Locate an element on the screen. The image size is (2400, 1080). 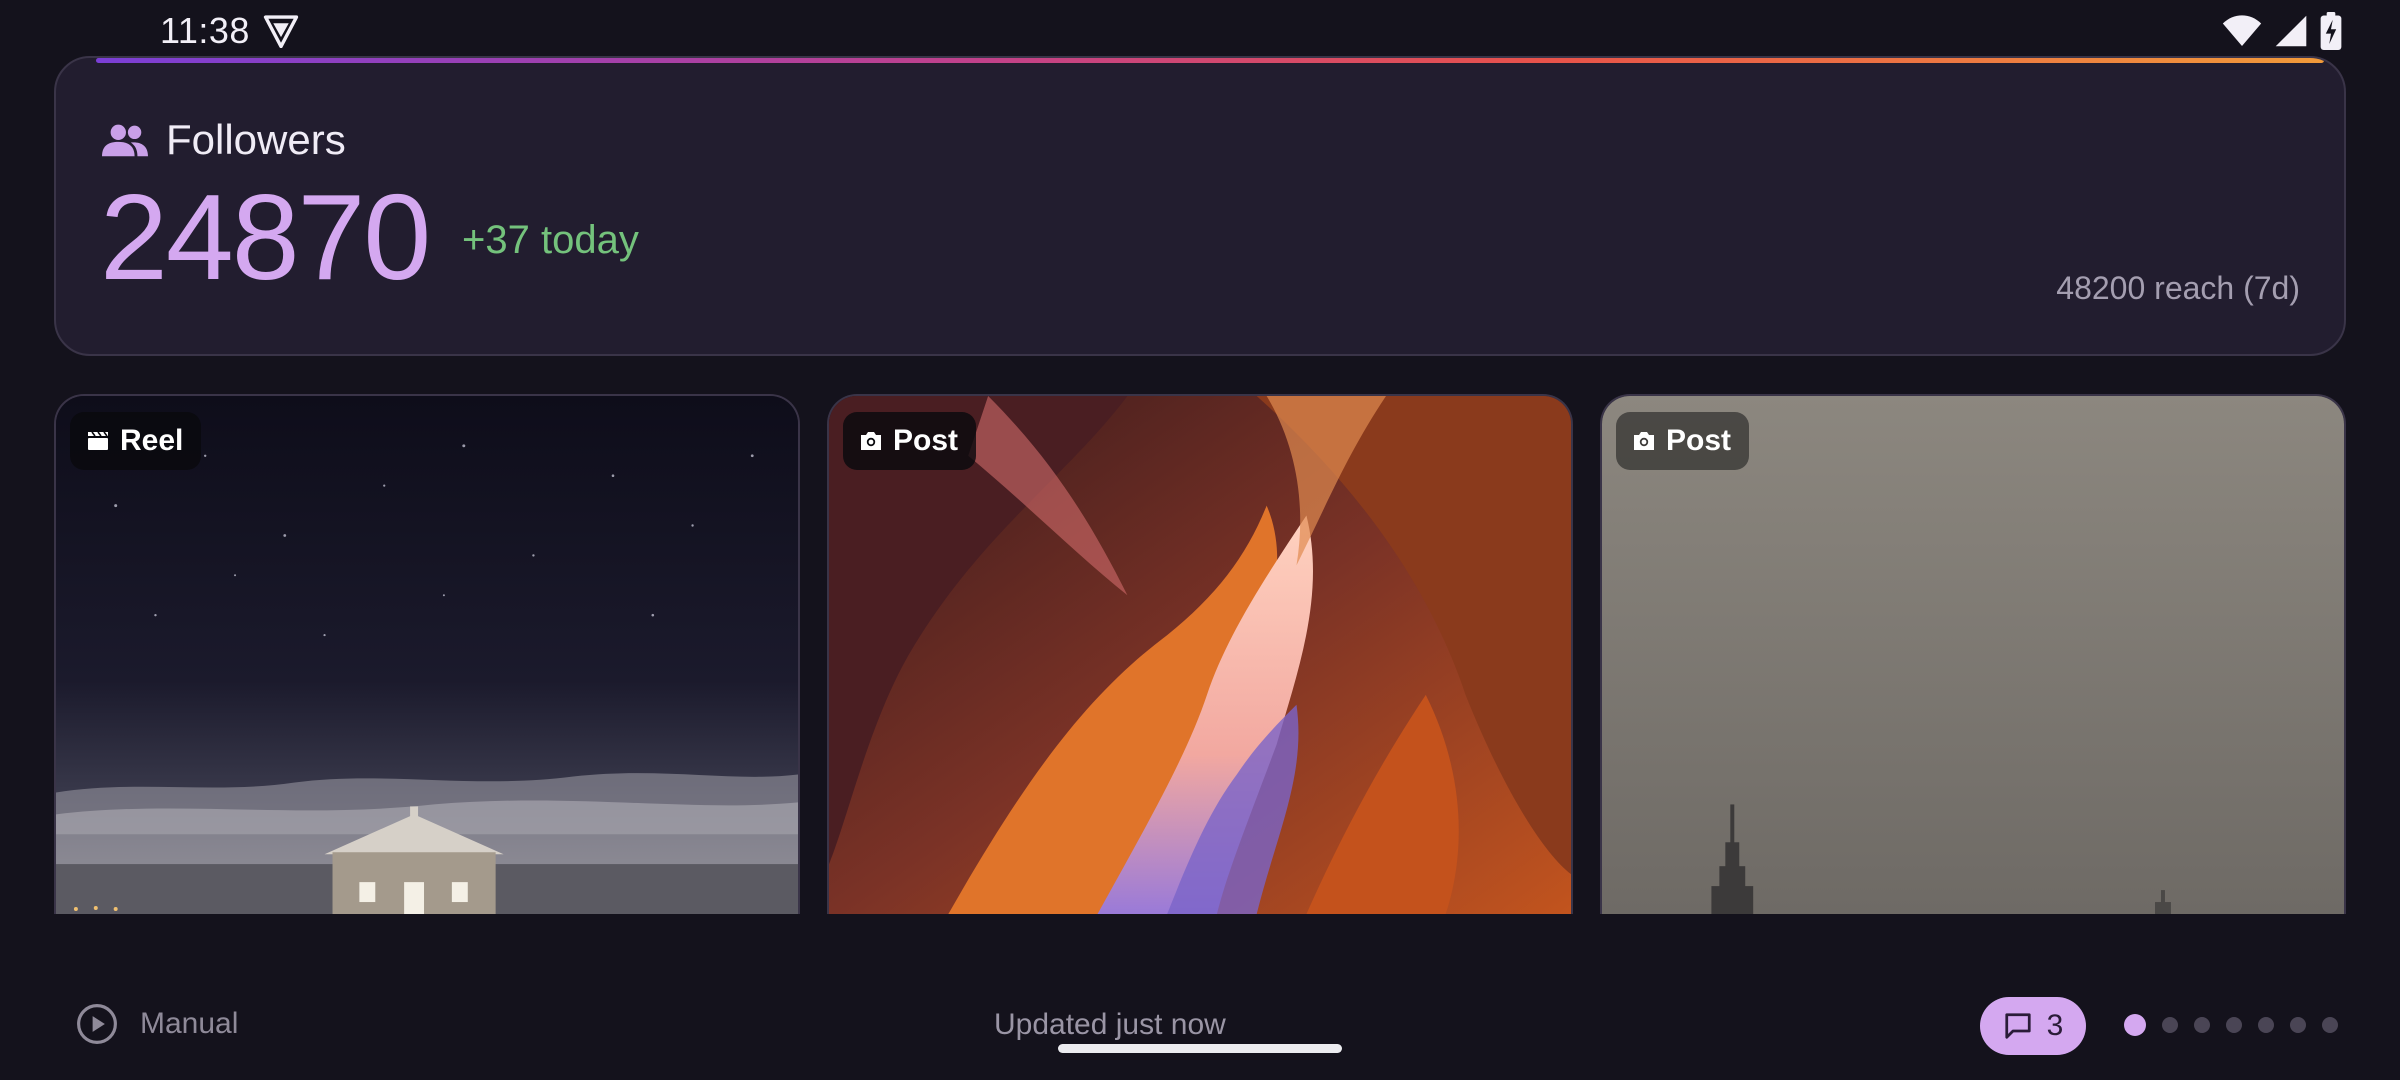
followers-header: Followers is located at coordinates (224, 140).